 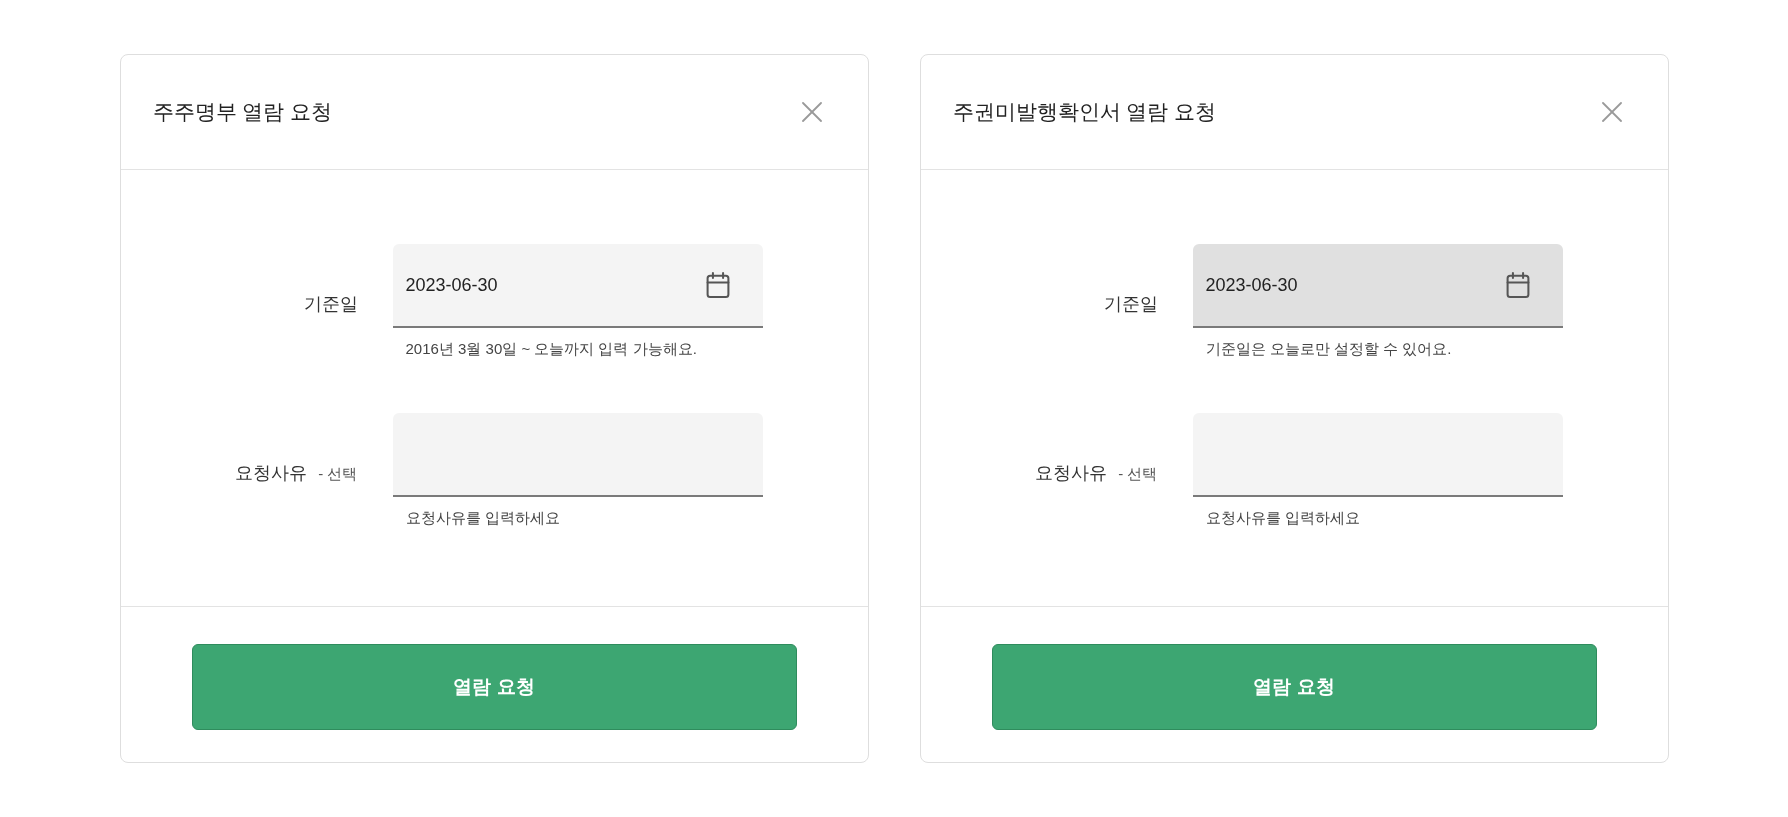 I want to click on helper-text: 기준일은 오늘로만 설정할 수 있어요., so click(x=1328, y=349).